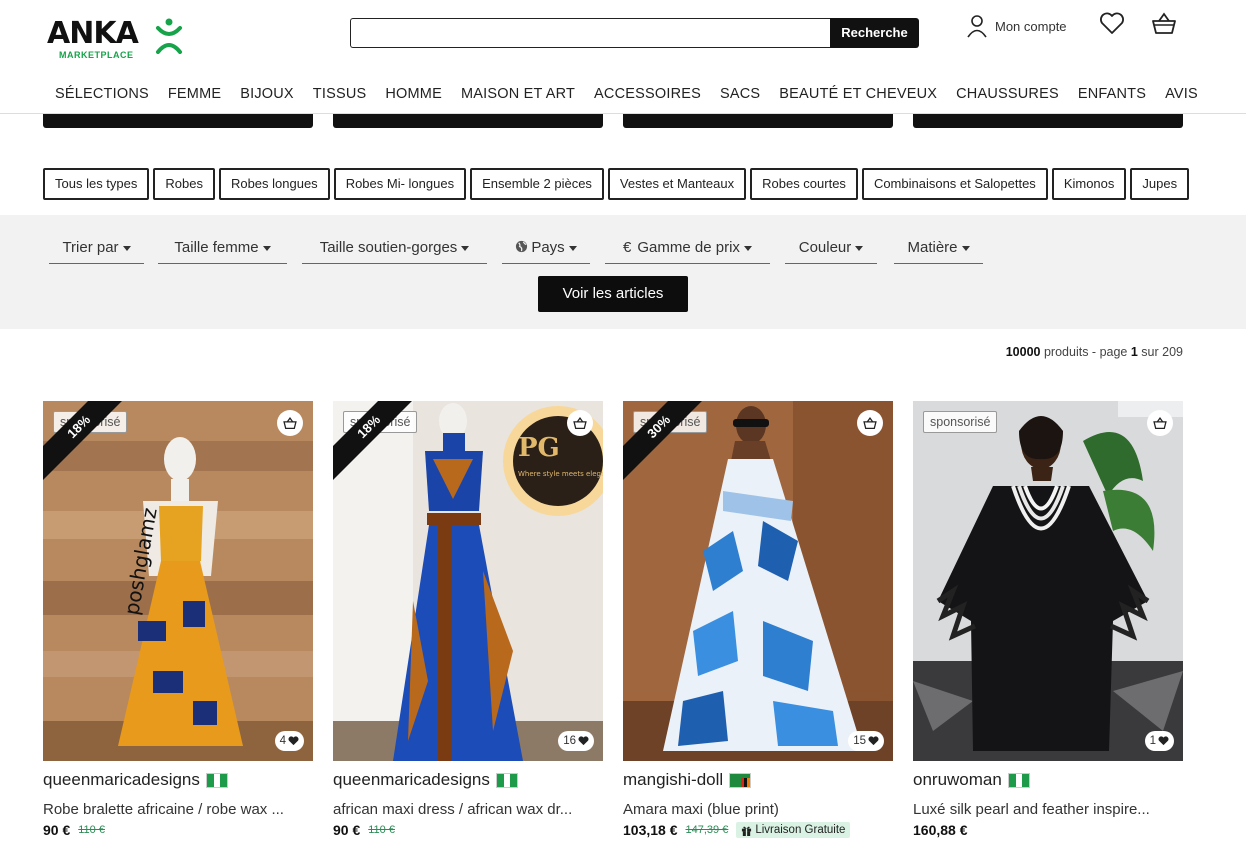 The width and height of the screenshot is (1246, 859). What do you see at coordinates (858, 94) in the screenshot?
I see `nav-item-beaute: BEAUTÉ ET CHEVEUX` at bounding box center [858, 94].